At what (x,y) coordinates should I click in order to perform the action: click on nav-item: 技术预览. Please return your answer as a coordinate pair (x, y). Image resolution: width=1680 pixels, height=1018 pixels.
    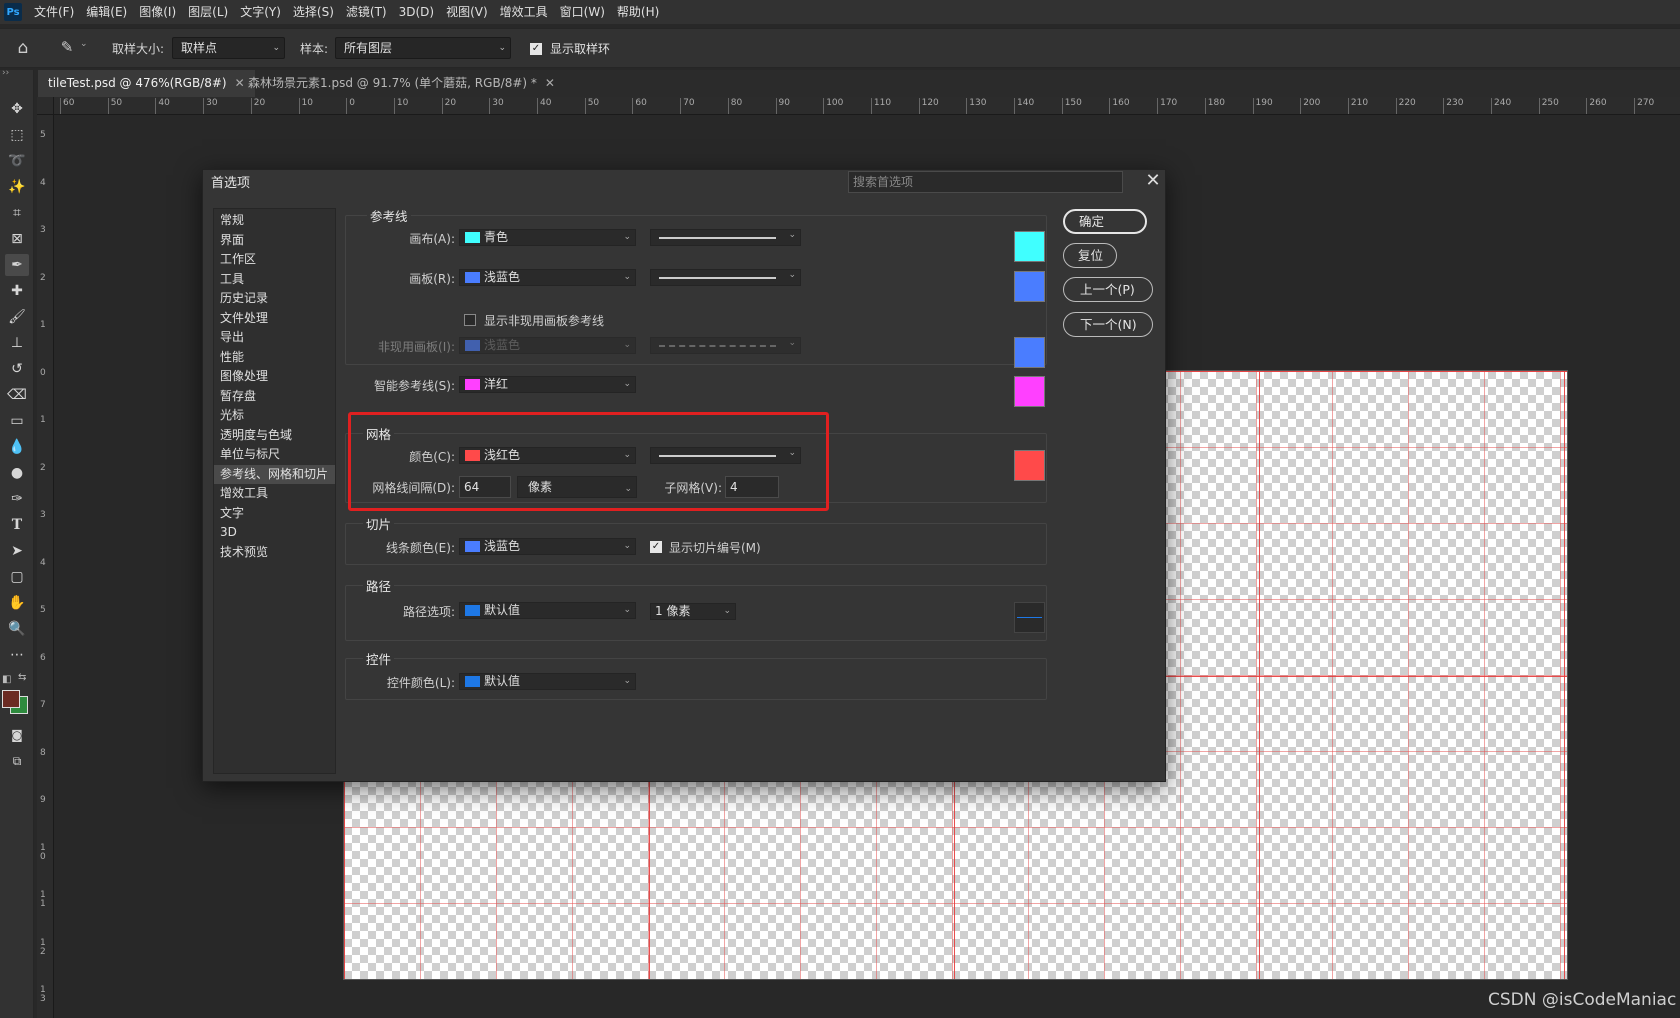
    Looking at the image, I should click on (274, 553).